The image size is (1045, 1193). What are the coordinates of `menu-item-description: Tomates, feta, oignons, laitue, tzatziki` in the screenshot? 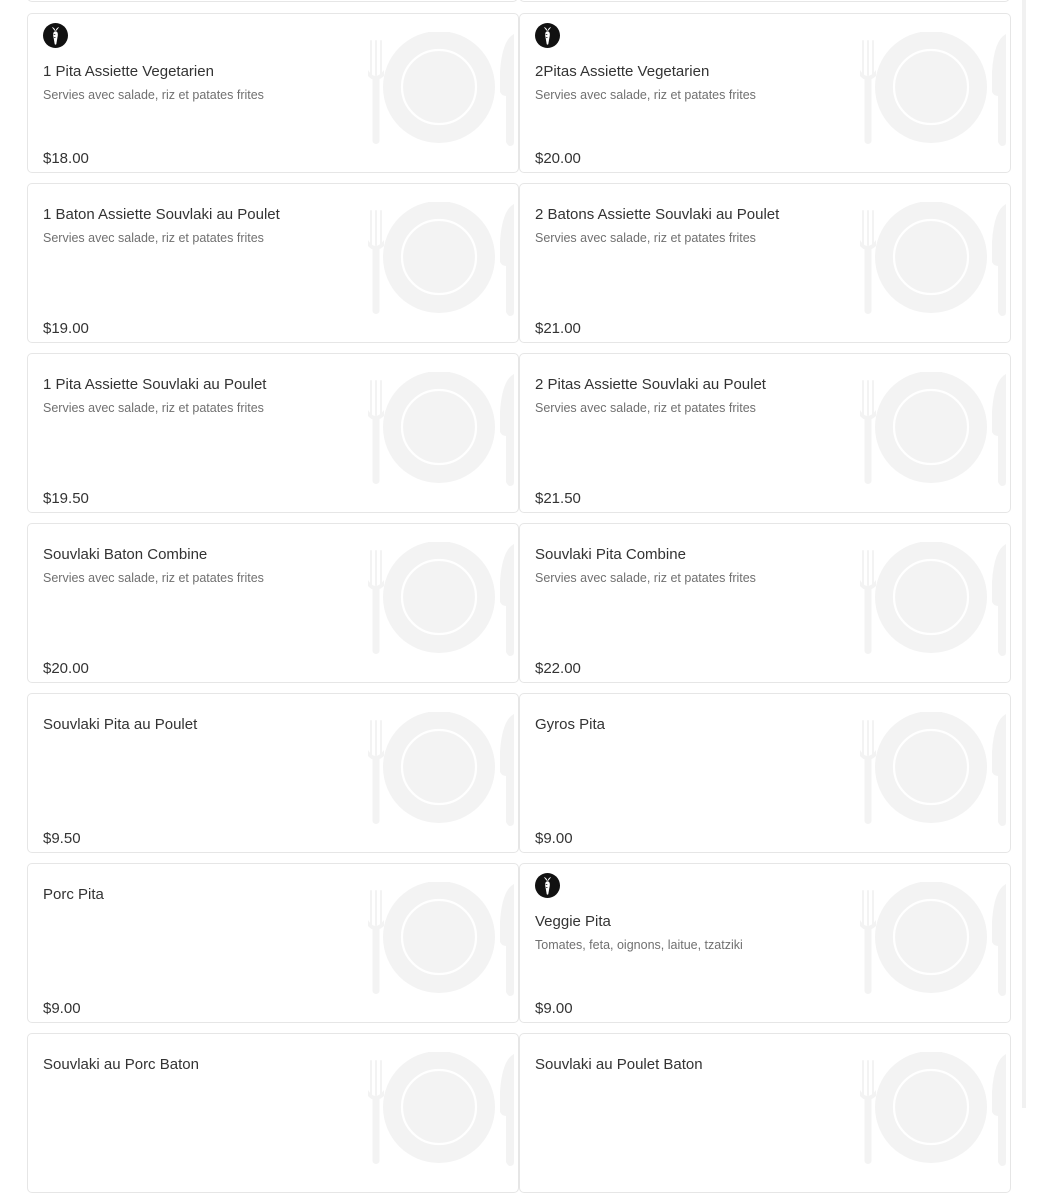 It's located at (639, 945).